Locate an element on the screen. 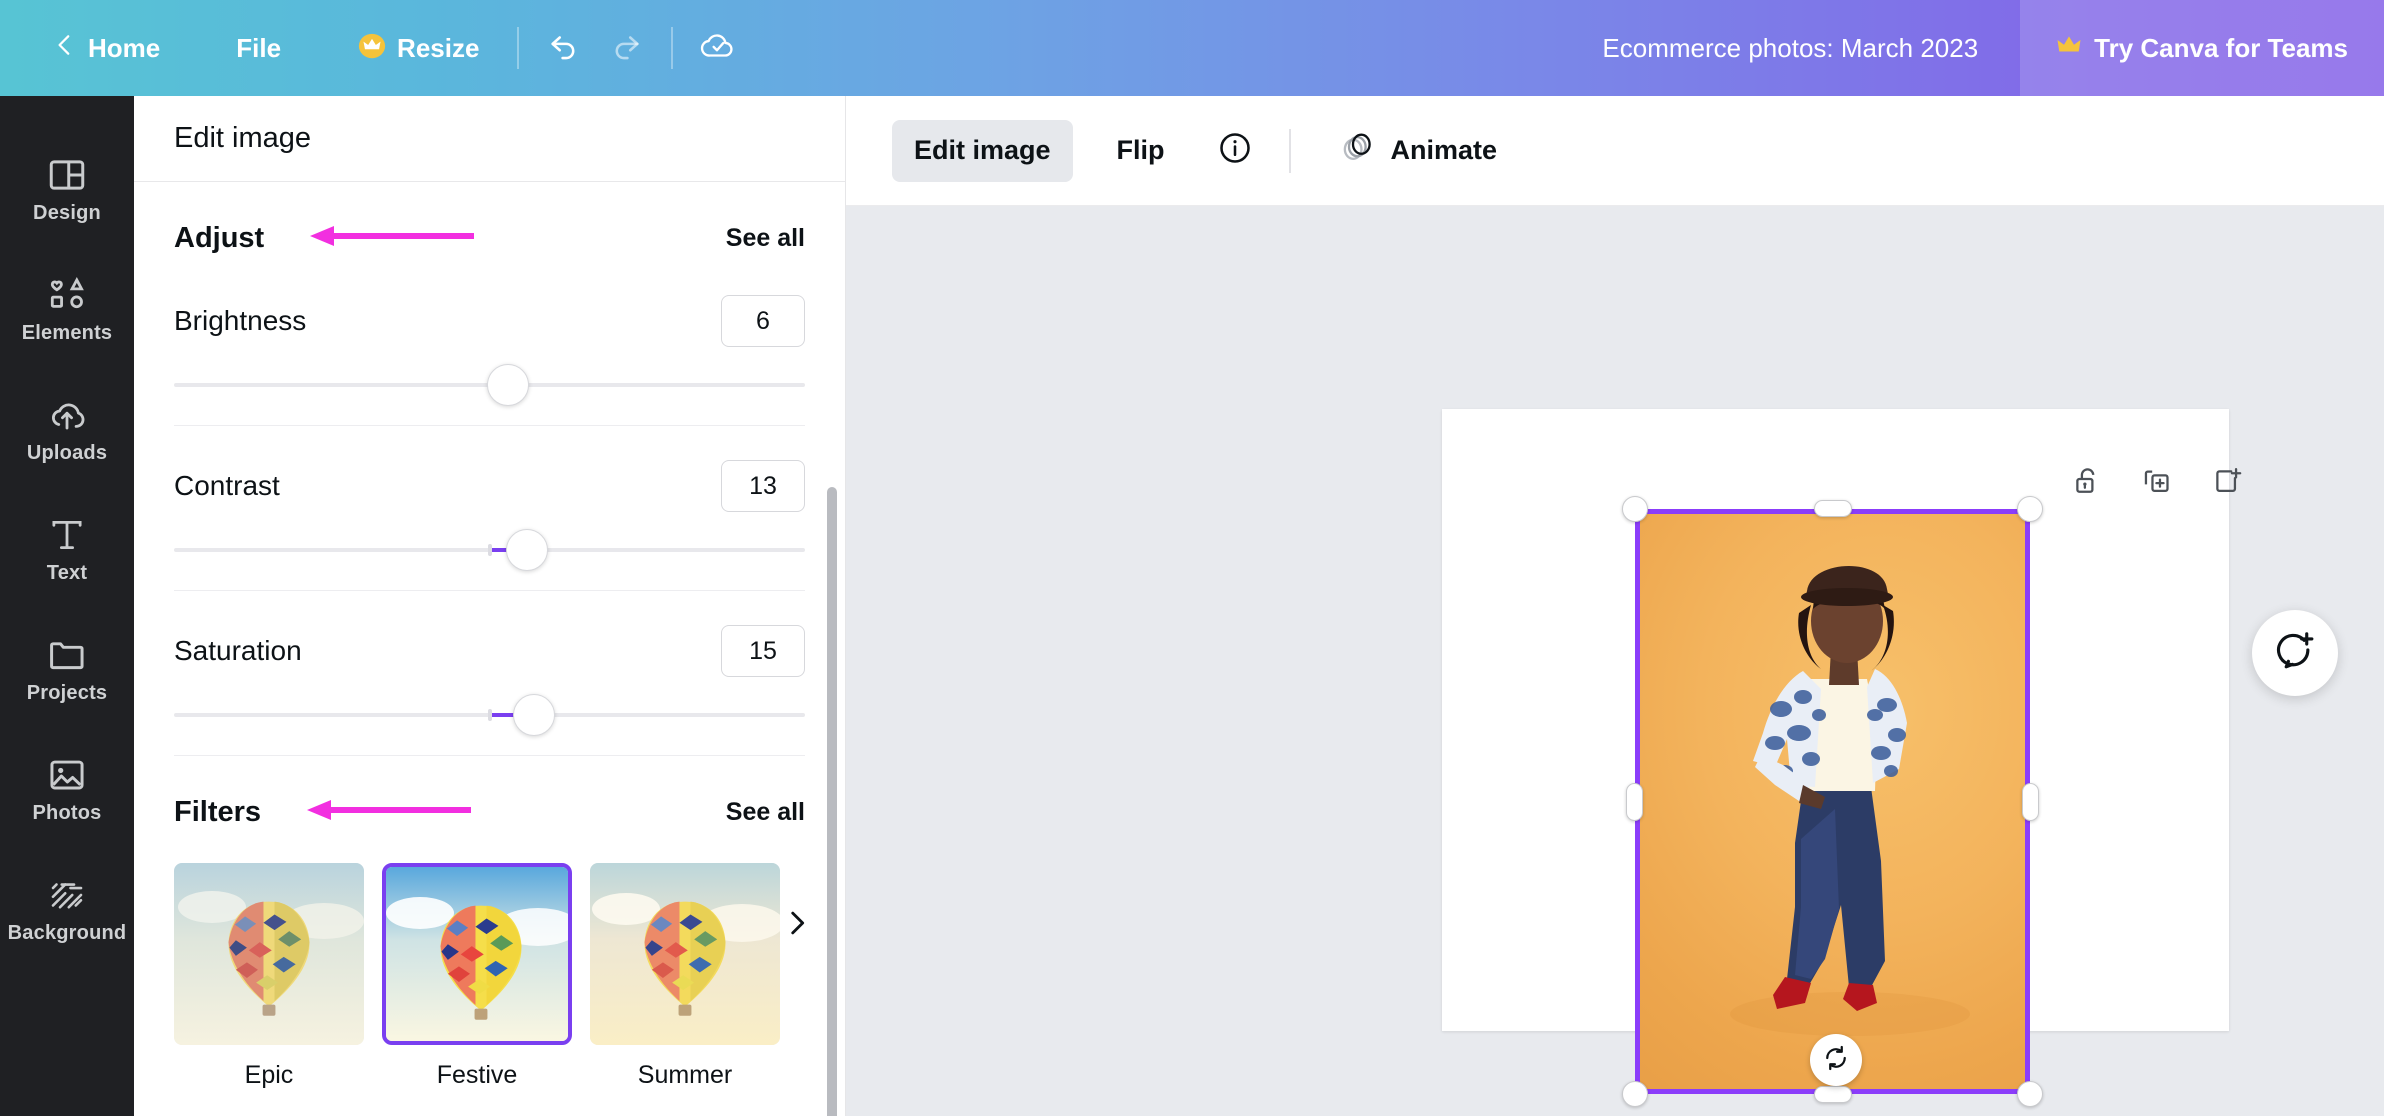 The height and width of the screenshot is (1116, 2384). saved-status-button is located at coordinates (718, 48).